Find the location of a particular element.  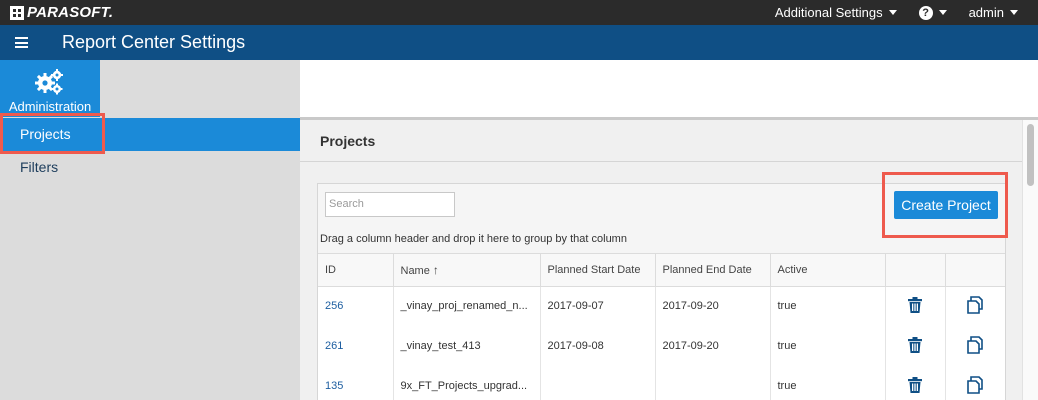

sidebar-item-filters: Filters is located at coordinates (150, 167).